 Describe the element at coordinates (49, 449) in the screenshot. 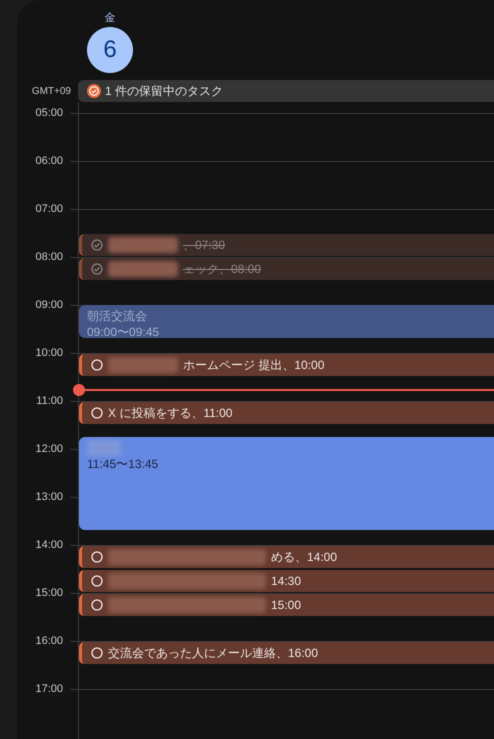

I see `hour-label: 12:00` at that location.